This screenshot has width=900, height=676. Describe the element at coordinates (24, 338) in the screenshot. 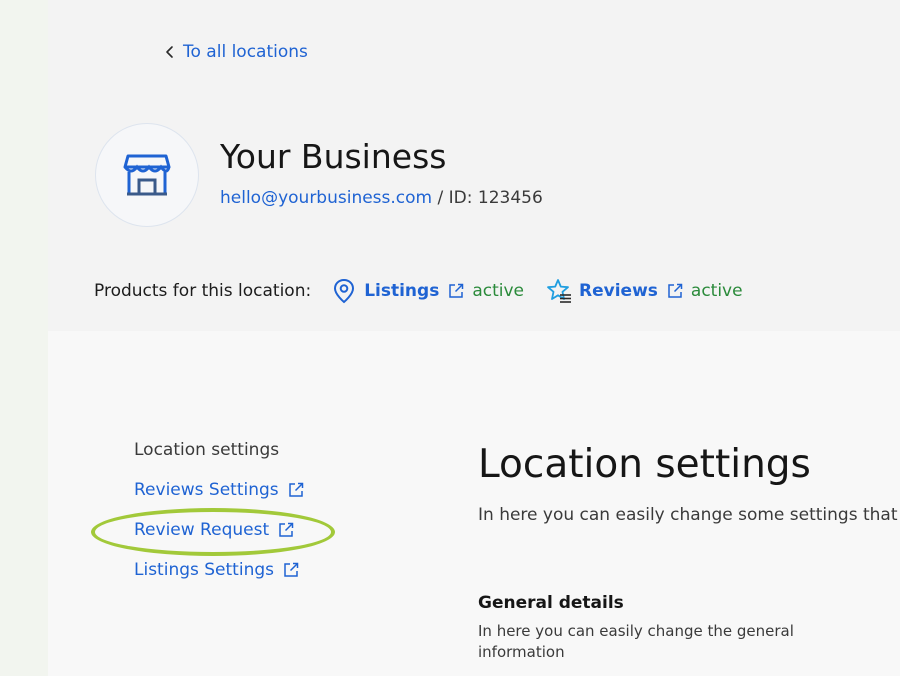

I see `left-strip` at that location.